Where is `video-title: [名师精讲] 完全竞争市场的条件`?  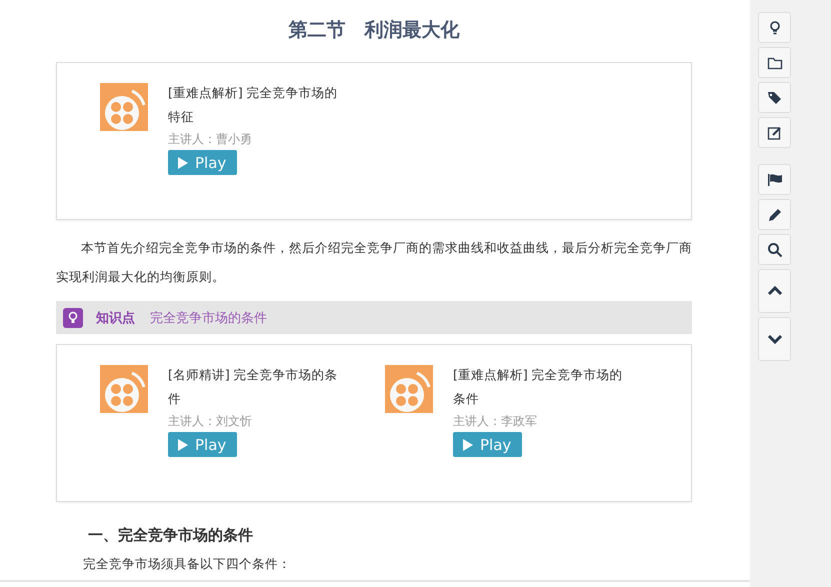 video-title: [名师精讲] 完全竞争市场的条件 is located at coordinates (253, 387).